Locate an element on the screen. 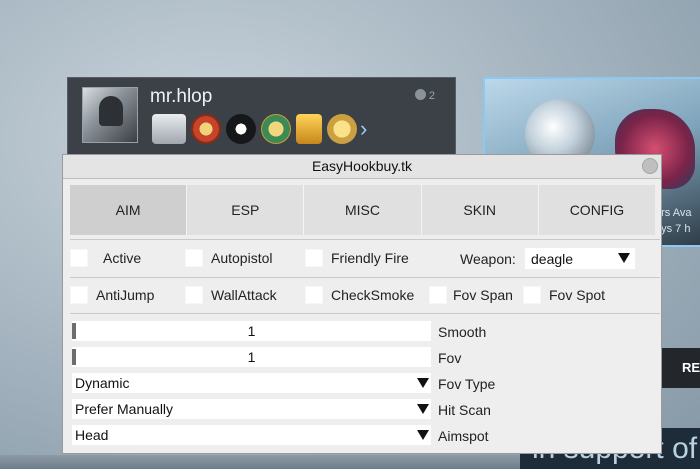  fov-span-checkbox is located at coordinates (438, 295).